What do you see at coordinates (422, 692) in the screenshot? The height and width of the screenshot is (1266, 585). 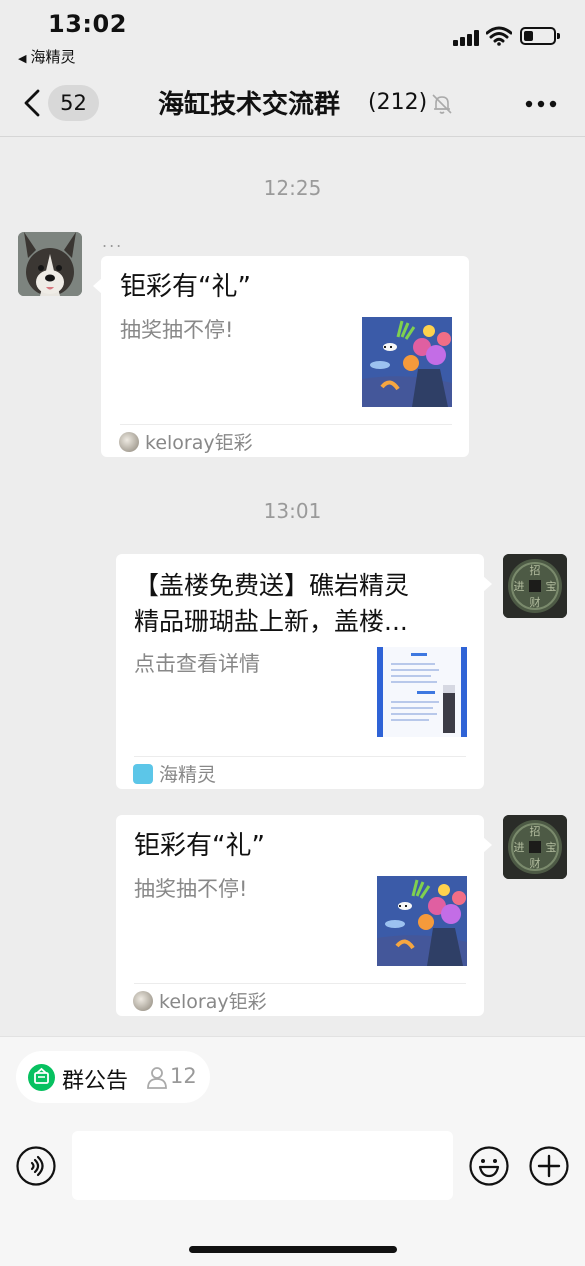 I see `document-thumbnail-image` at bounding box center [422, 692].